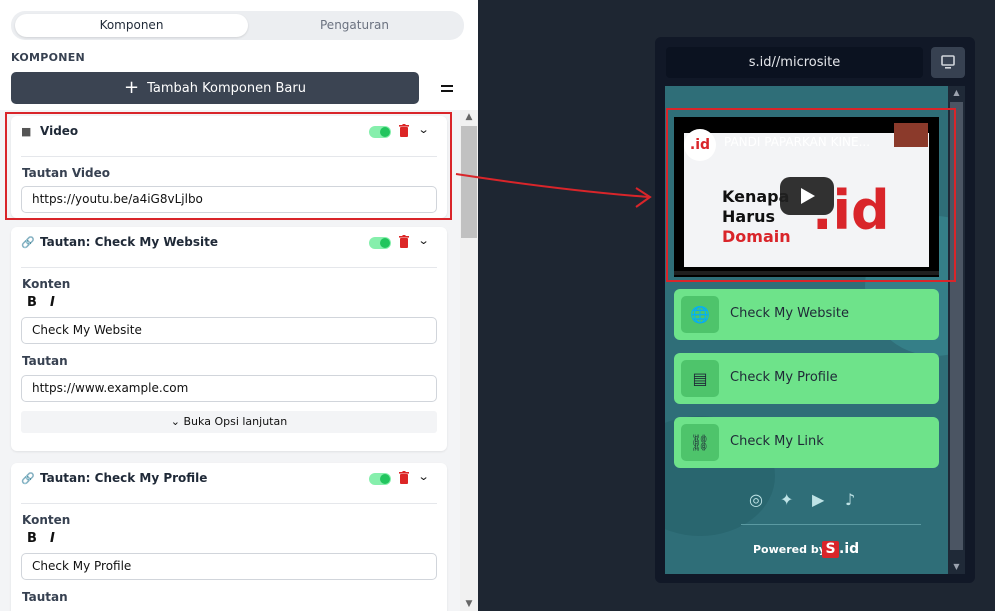  I want to click on menu-button, so click(447, 88).